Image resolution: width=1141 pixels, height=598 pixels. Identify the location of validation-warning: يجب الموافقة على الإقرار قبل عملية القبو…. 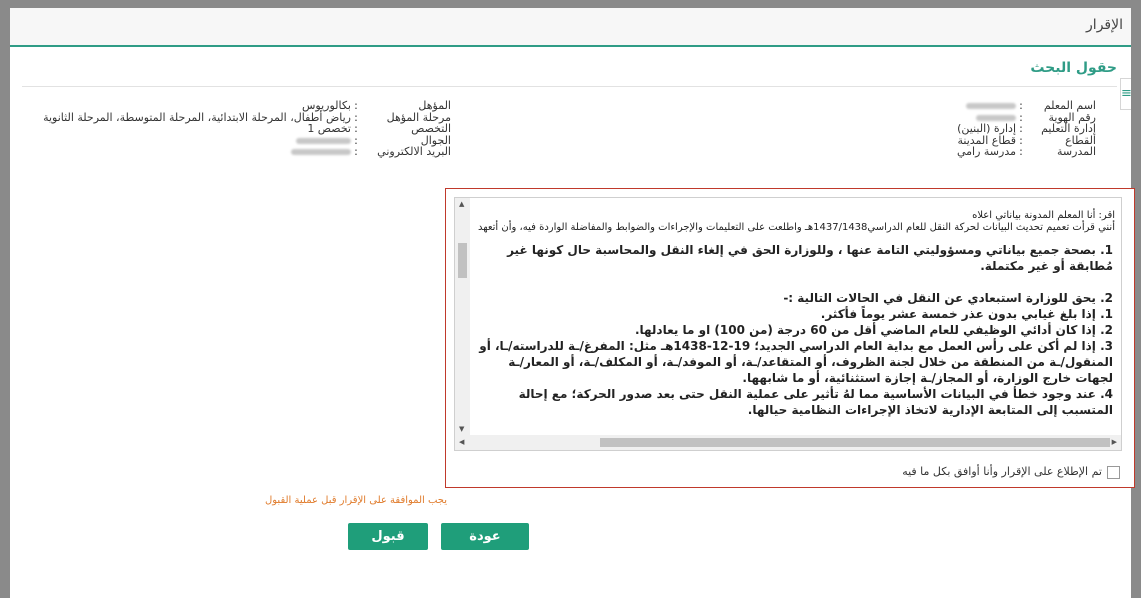
(356, 500).